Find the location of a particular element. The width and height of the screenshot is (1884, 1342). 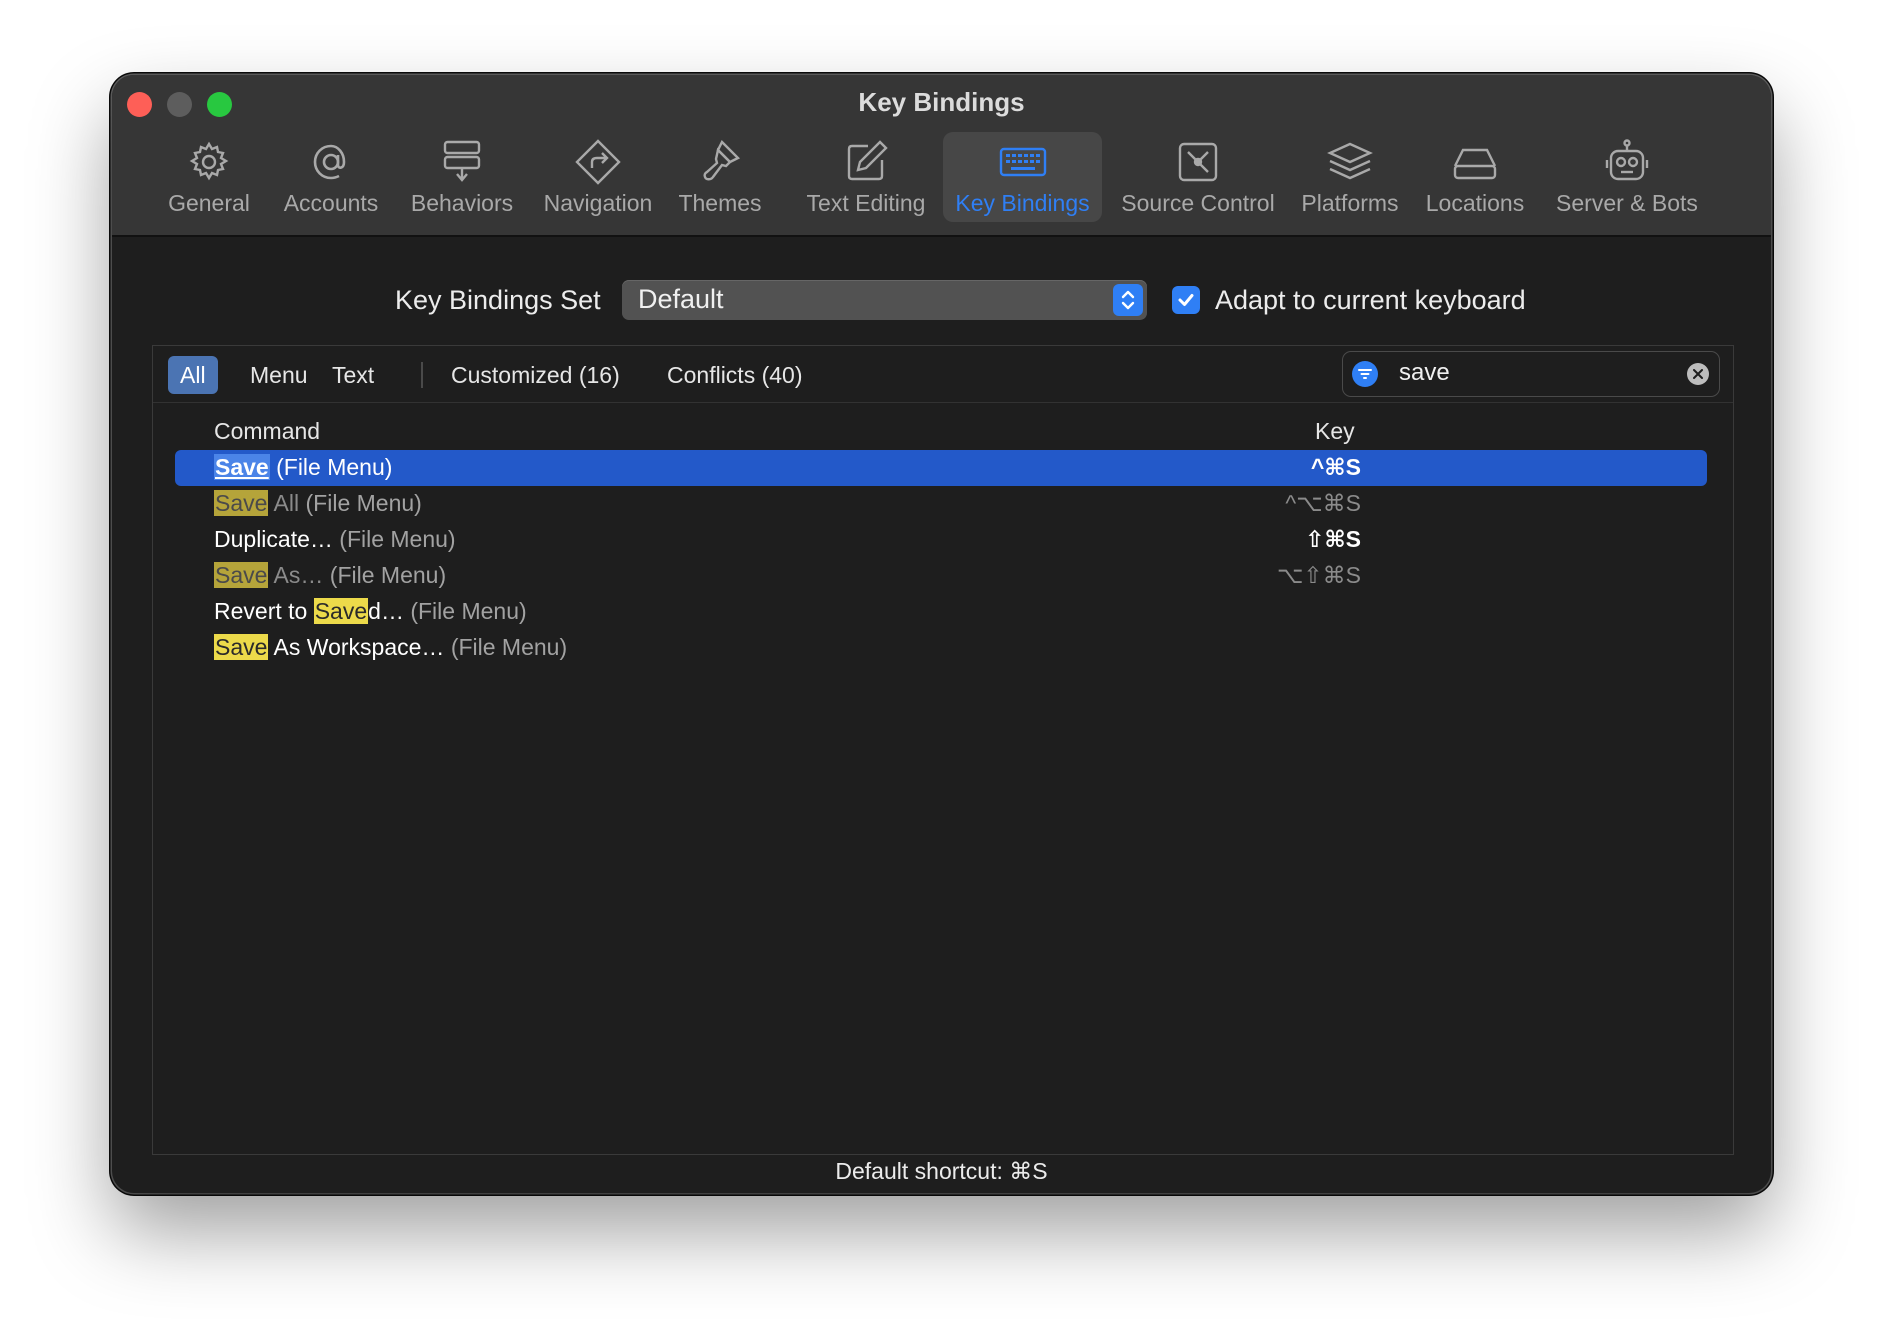

command-cell: Save (File Menu) is located at coordinates (303, 467).